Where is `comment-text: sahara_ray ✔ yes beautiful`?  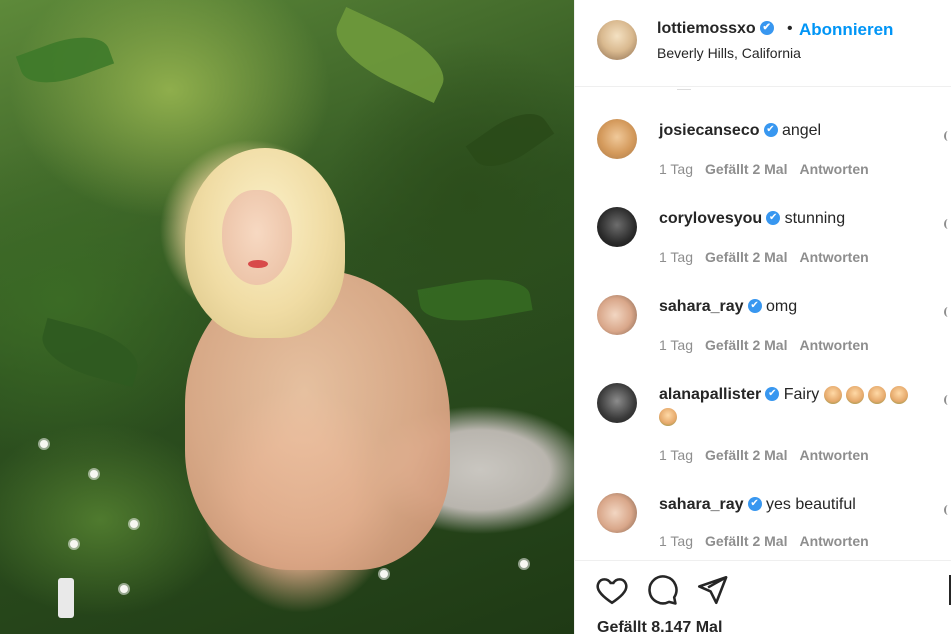
comment-text: sahara_ray ✔ yes beautiful is located at coordinates (794, 505).